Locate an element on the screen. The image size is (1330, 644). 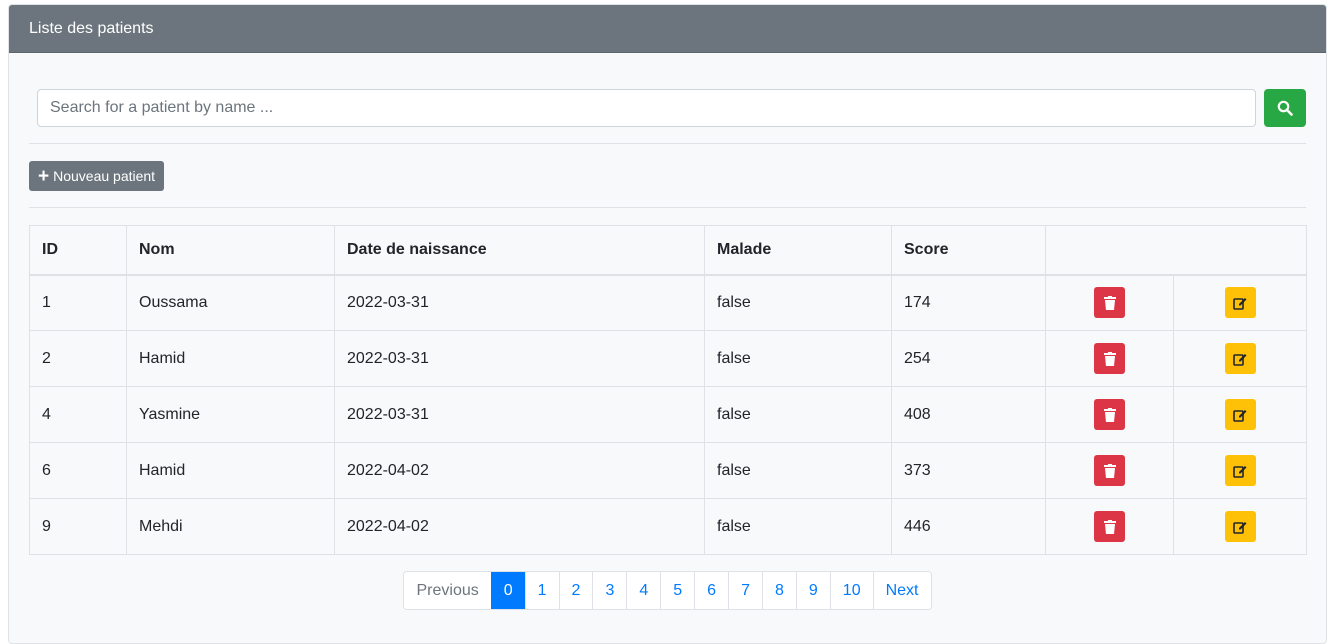
pagination-group: Previous 0 1 2 3 4 5 6 7 8 9 10 Next is located at coordinates (667, 590).